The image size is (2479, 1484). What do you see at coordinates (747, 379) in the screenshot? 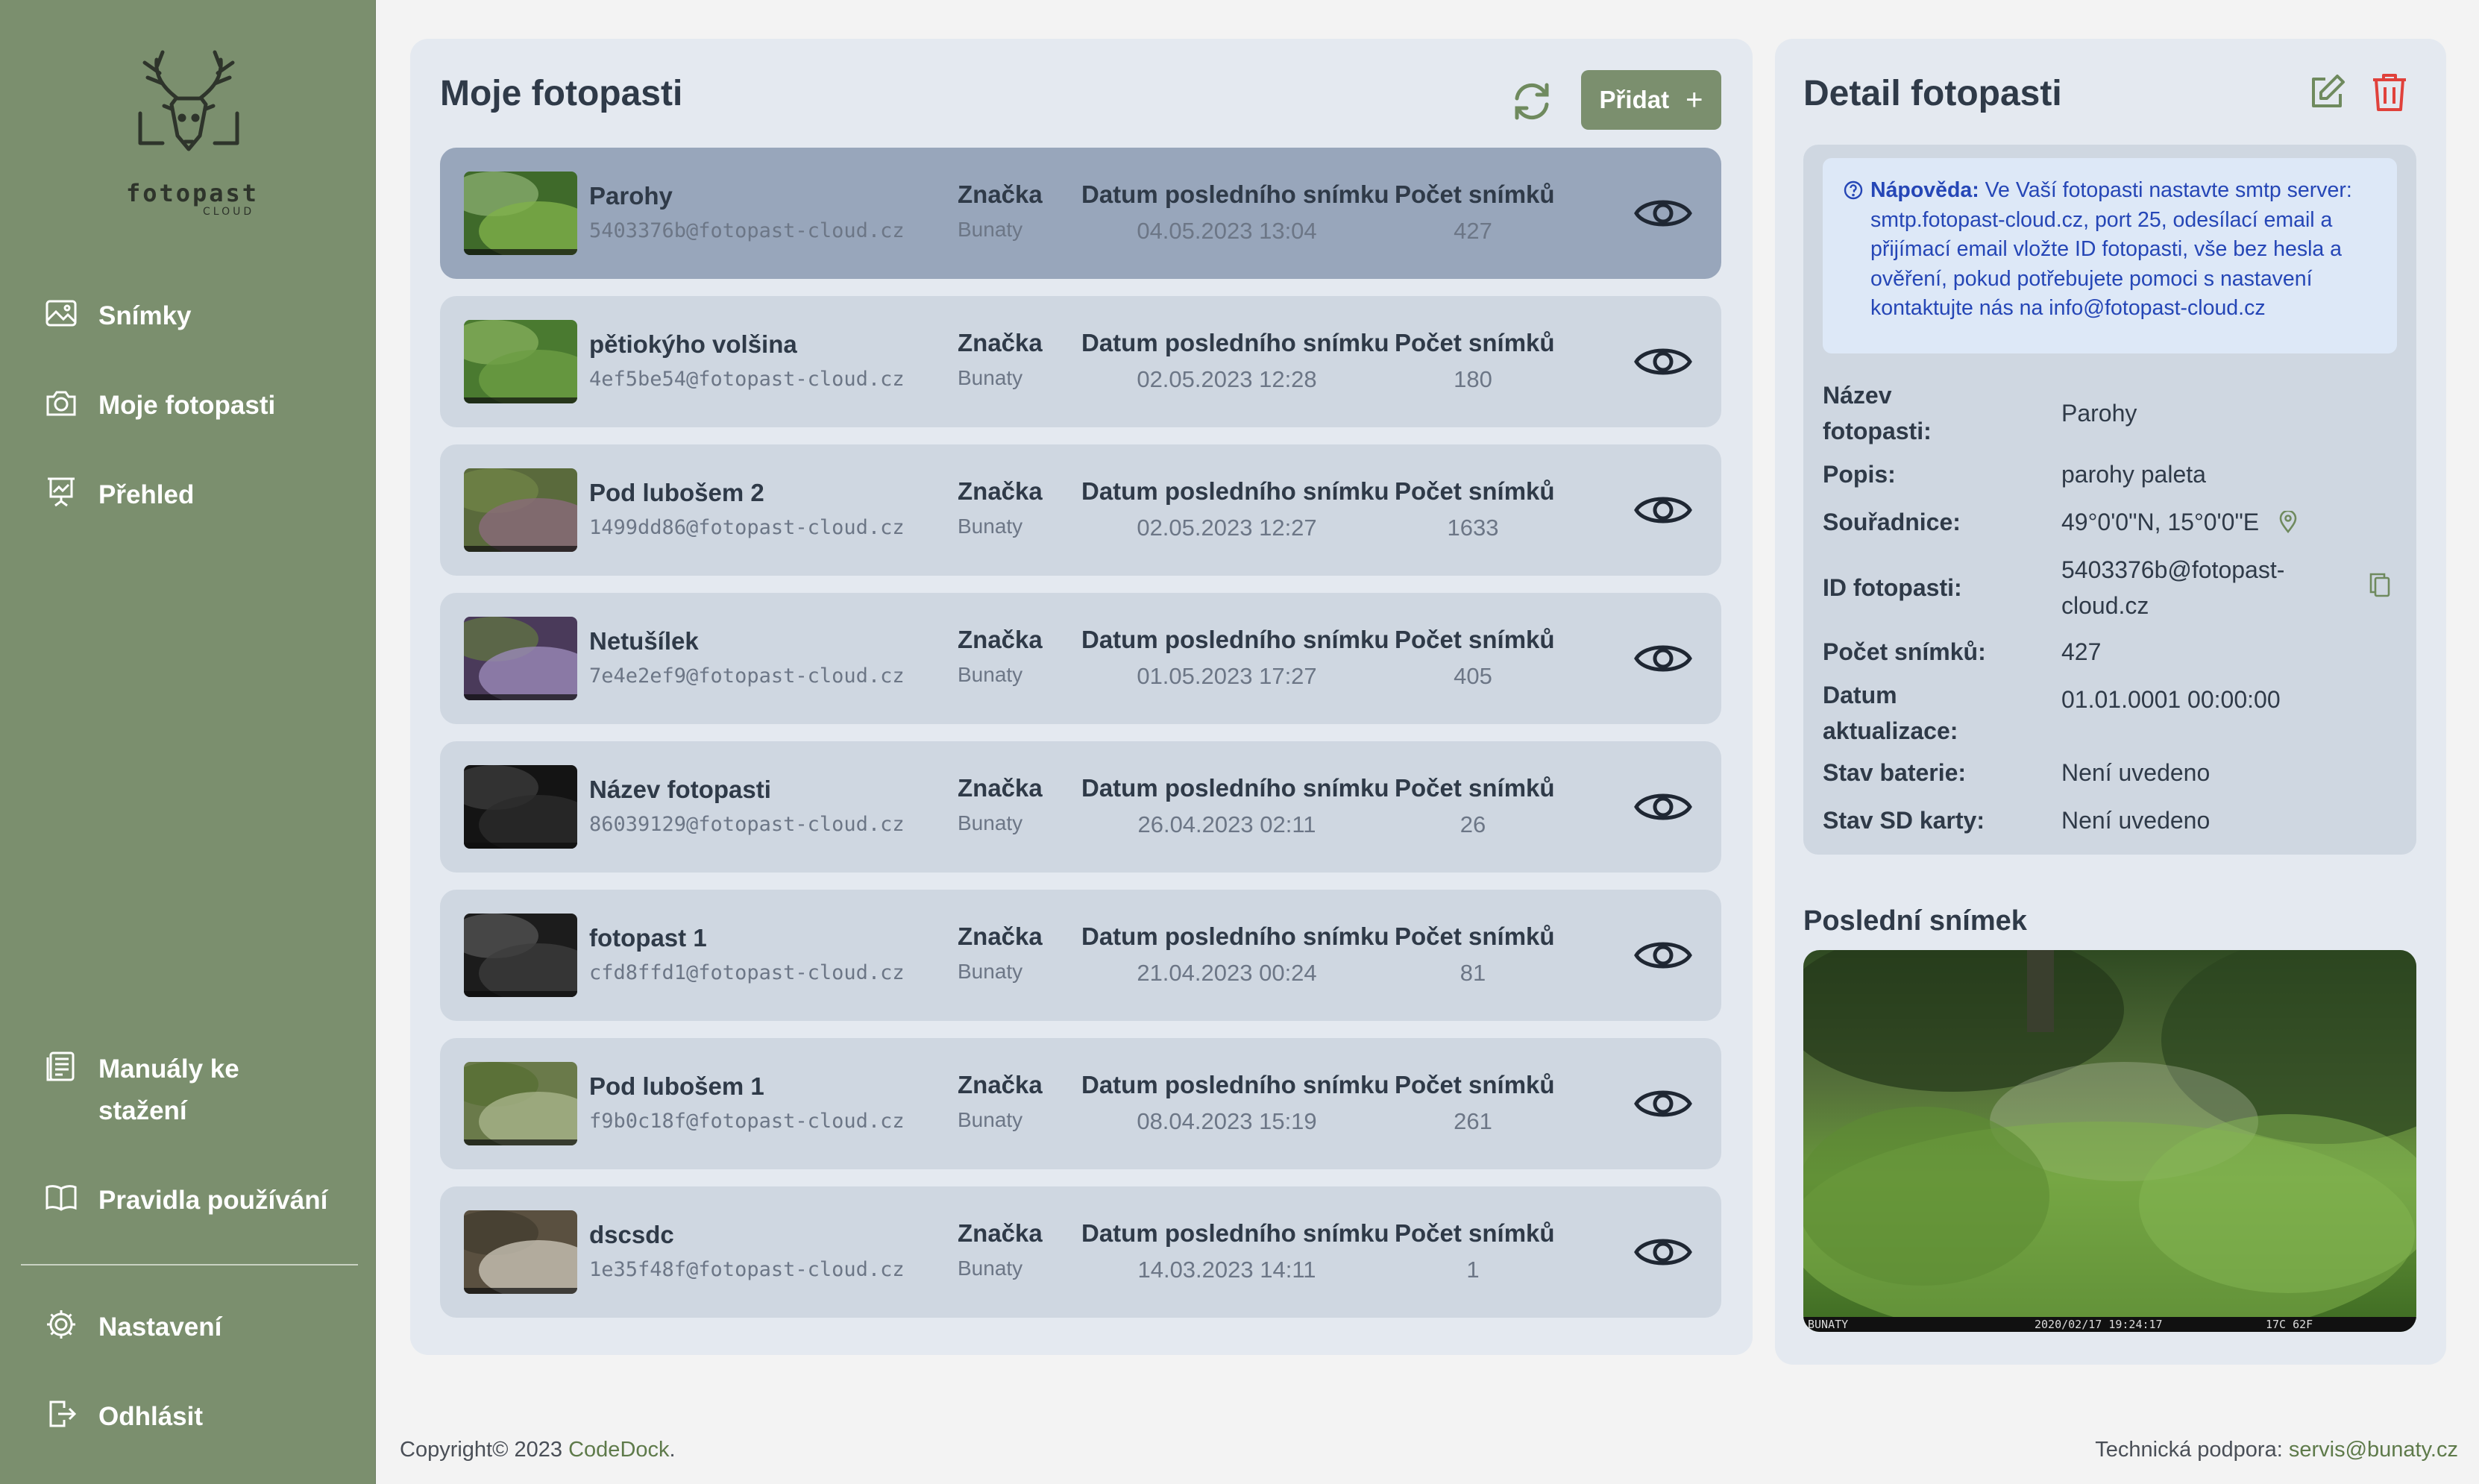
I see `camera-email: 4ef5be54@fotopast-cloud.cz` at bounding box center [747, 379].